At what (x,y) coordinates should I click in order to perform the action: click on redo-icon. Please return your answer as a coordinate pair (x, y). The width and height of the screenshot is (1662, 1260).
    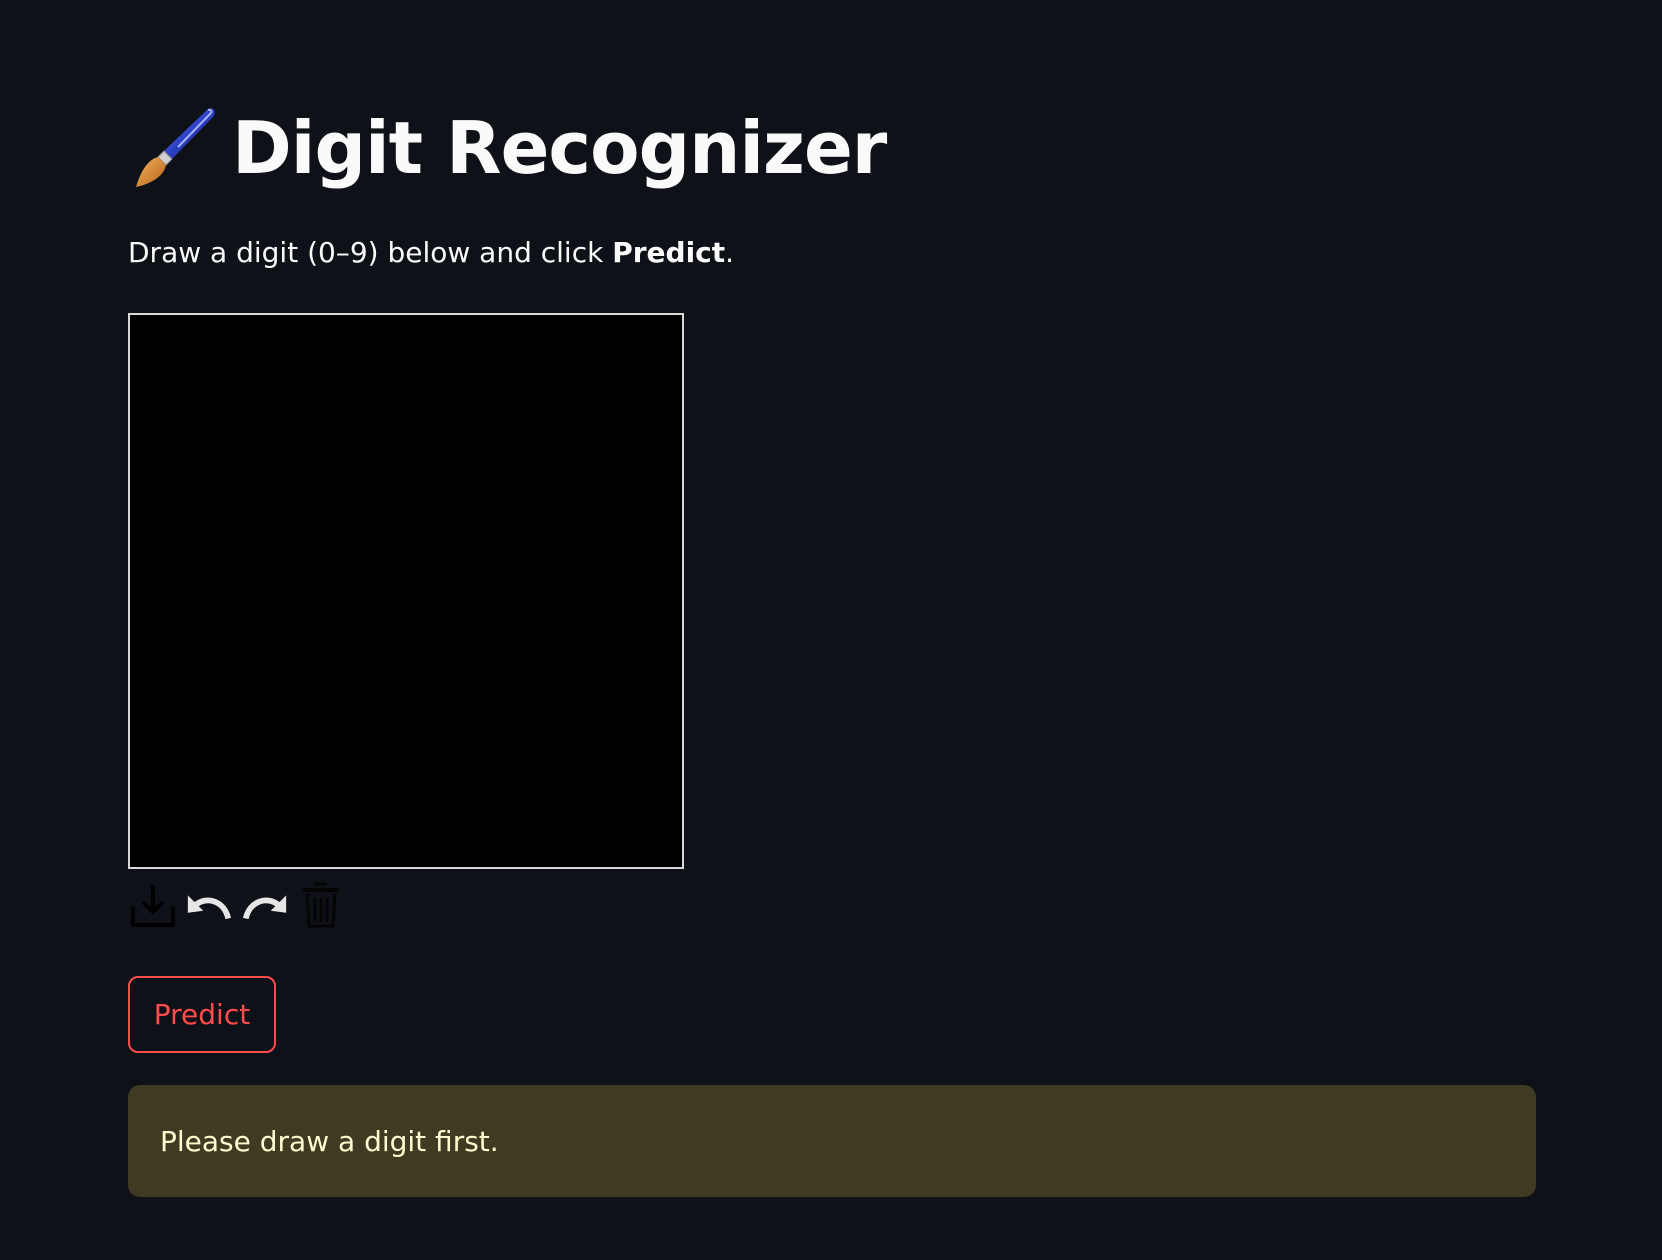
    Looking at the image, I should click on (264, 907).